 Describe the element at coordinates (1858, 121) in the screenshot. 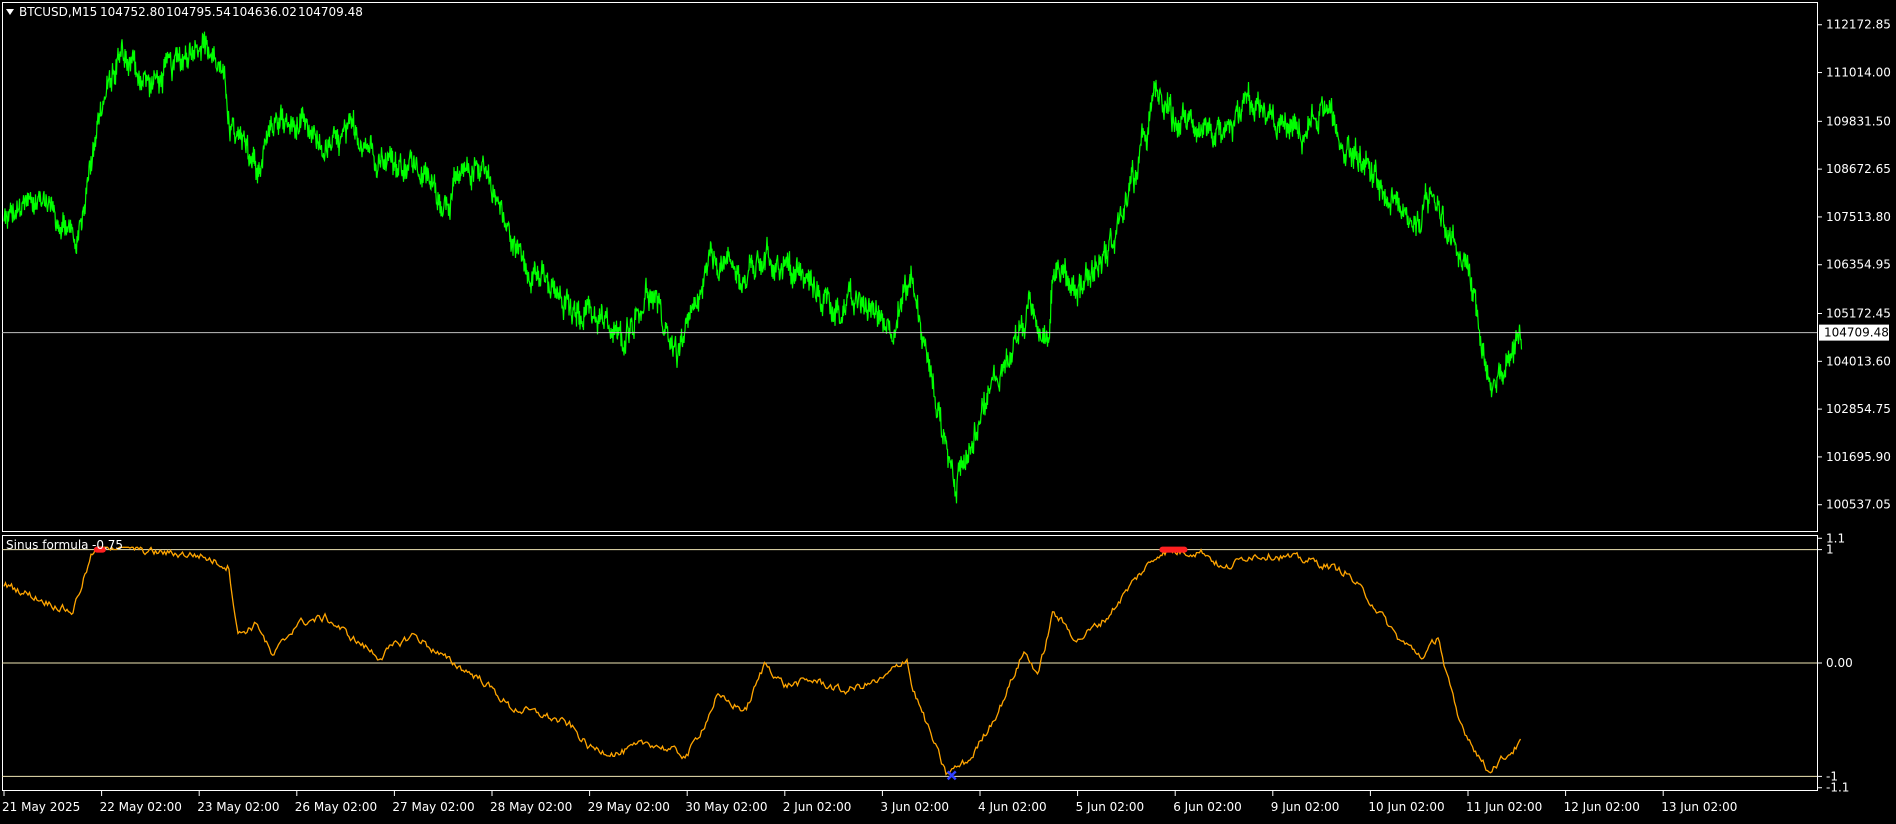

I see `price-tick-label: 109831.50` at that location.